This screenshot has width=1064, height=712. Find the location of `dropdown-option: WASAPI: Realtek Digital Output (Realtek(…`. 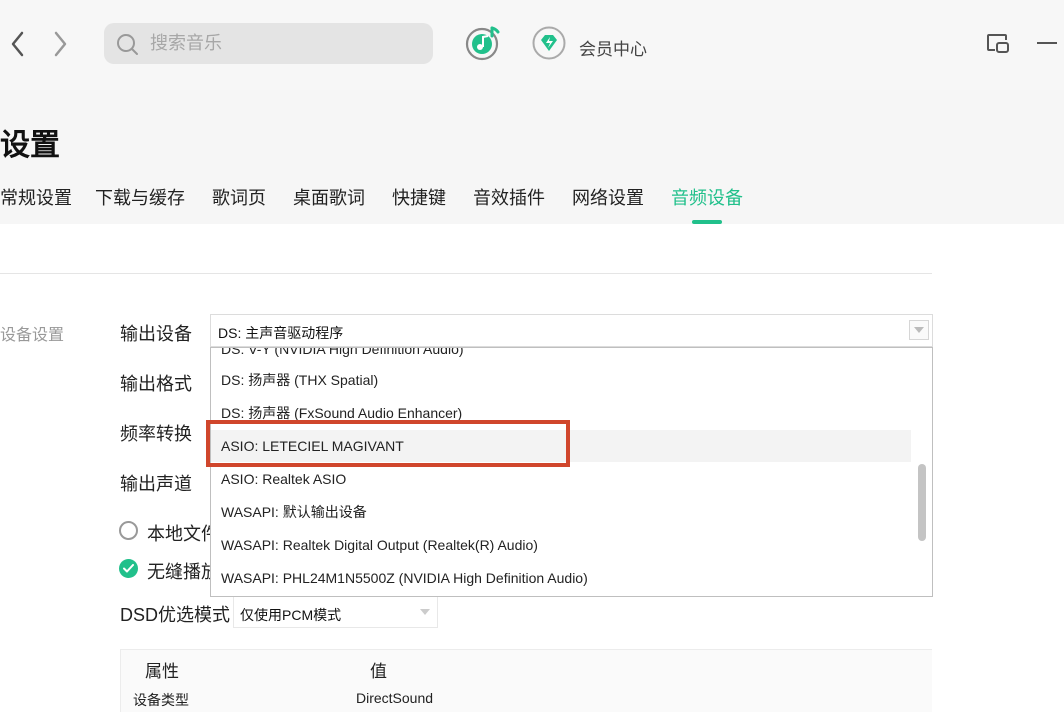

dropdown-option: WASAPI: Realtek Digital Output (Realtek(… is located at coordinates (561, 545).